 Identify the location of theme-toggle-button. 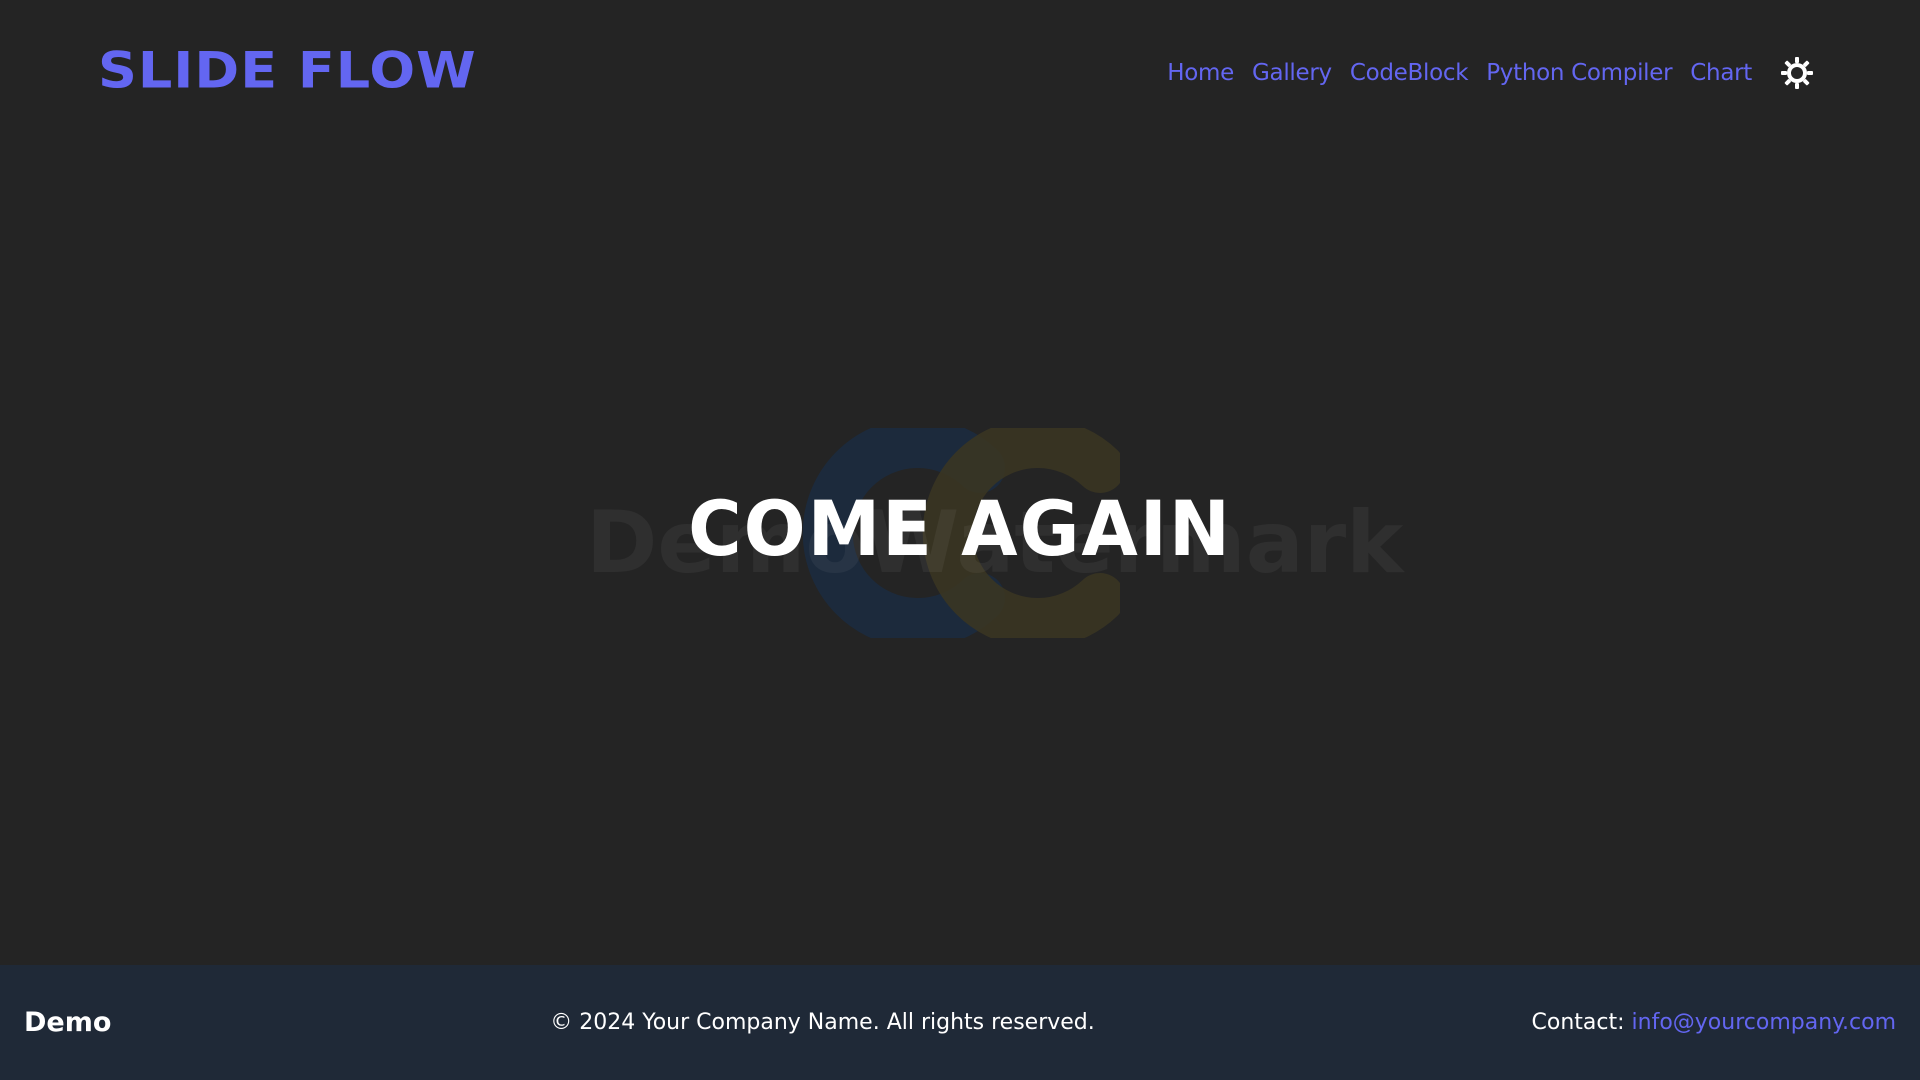
(1797, 73).